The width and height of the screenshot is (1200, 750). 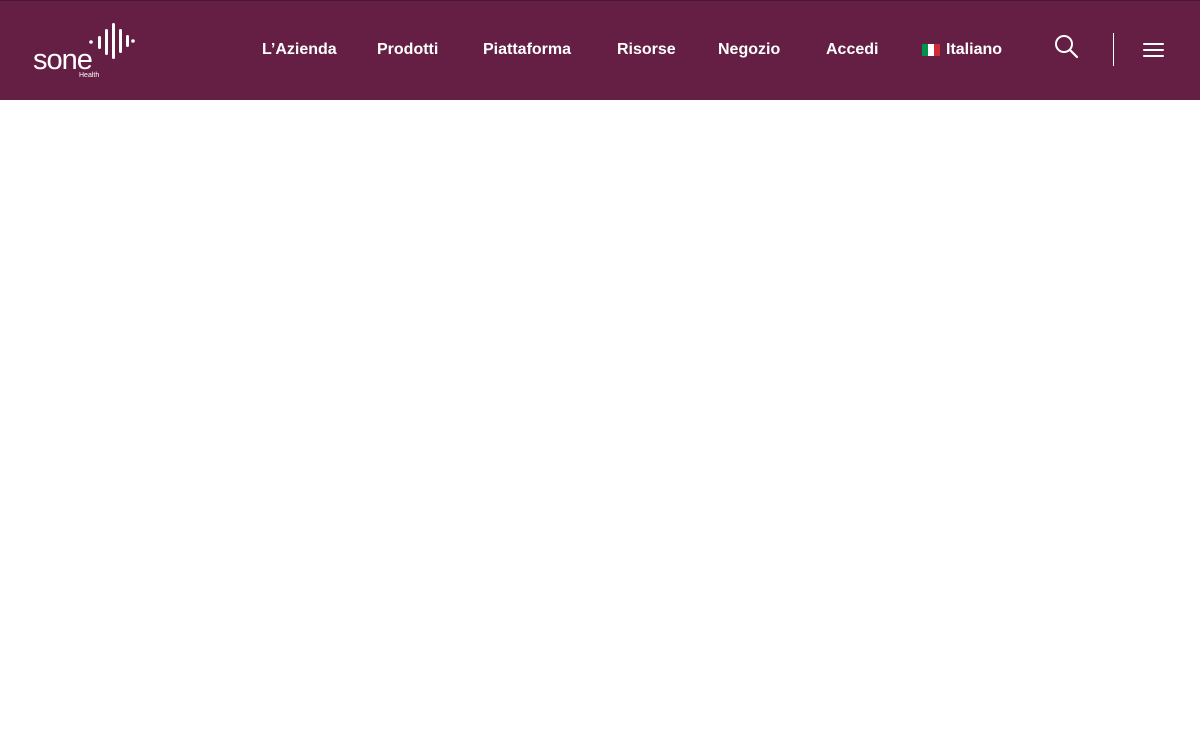 I want to click on language-selector: Italiano, so click(x=962, y=50).